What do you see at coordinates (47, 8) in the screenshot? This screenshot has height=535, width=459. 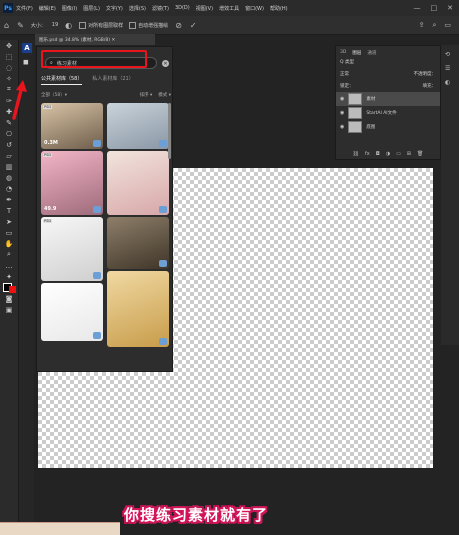 I see `menu-edit: 编辑(E)` at bounding box center [47, 8].